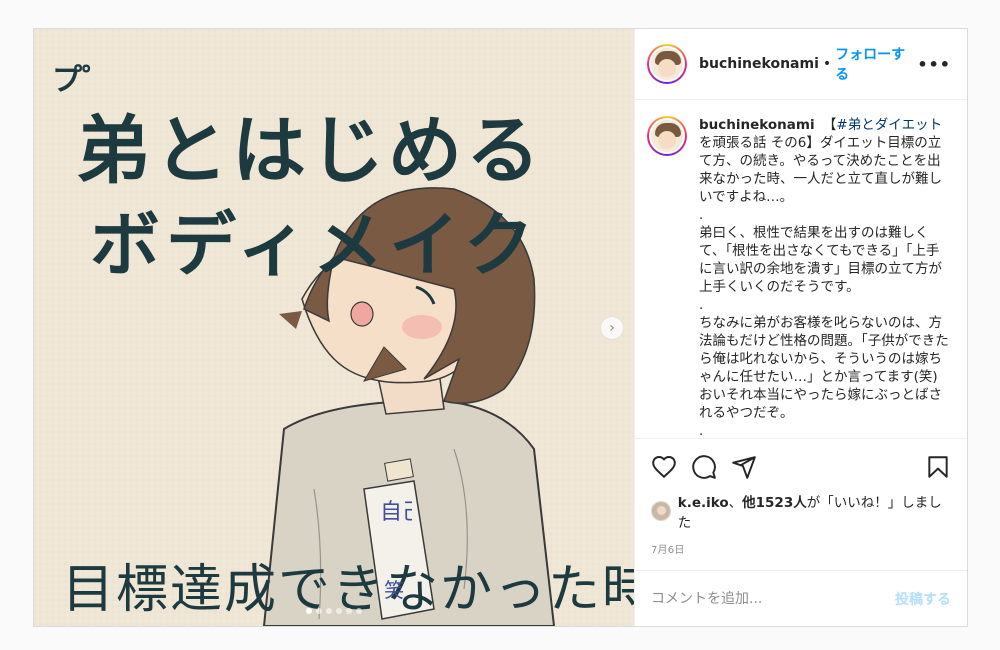  Describe the element at coordinates (704, 467) in the screenshot. I see `comment-icon` at that location.